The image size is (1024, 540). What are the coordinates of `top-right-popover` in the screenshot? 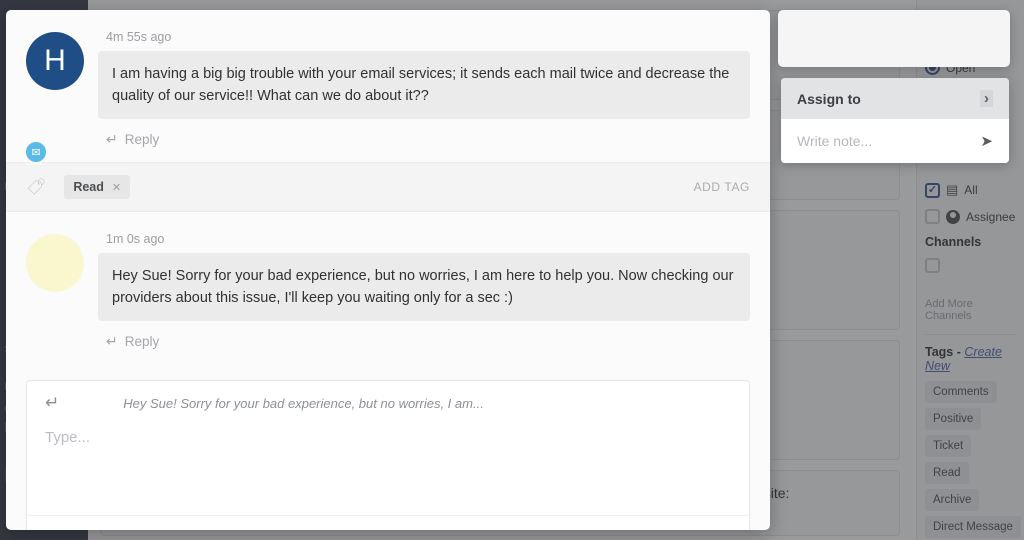 It's located at (894, 38).